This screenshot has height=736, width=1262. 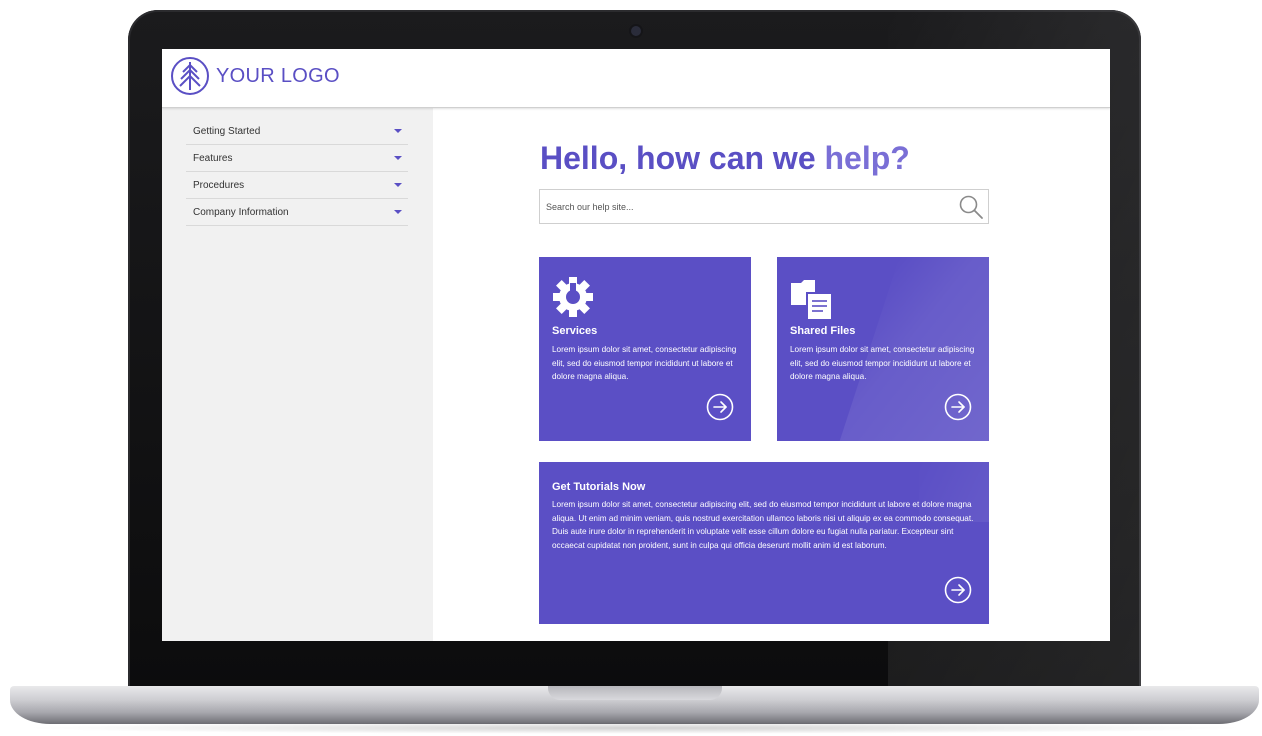 What do you see at coordinates (219, 185) in the screenshot?
I see `sidebar-item-label: Procedures` at bounding box center [219, 185].